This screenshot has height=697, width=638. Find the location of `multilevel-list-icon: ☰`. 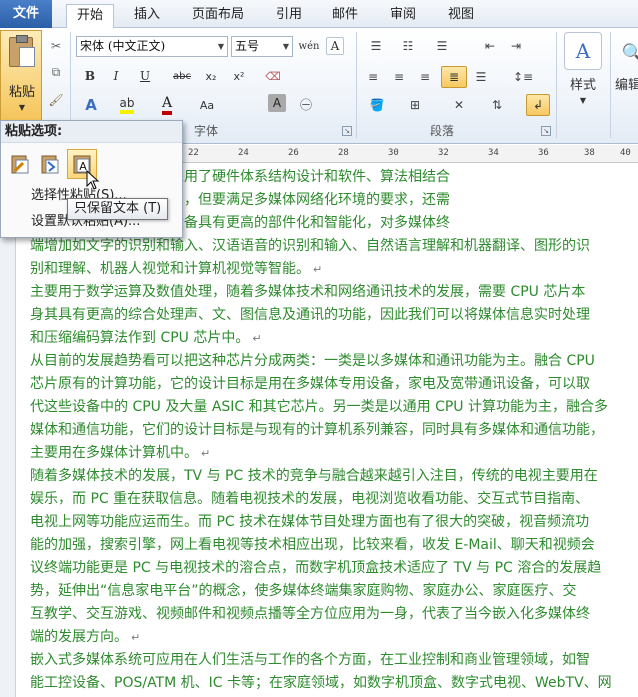

multilevel-list-icon: ☰ is located at coordinates (442, 46).